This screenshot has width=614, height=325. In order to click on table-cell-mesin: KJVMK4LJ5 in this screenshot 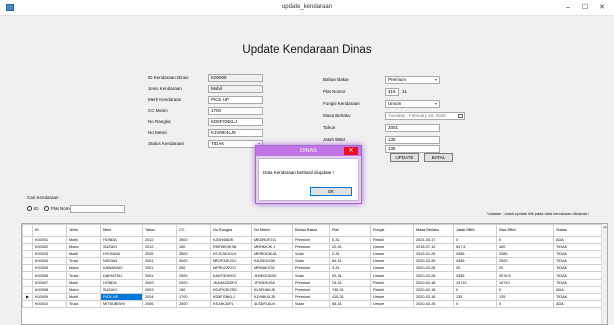, I will do `click(272, 297)`.